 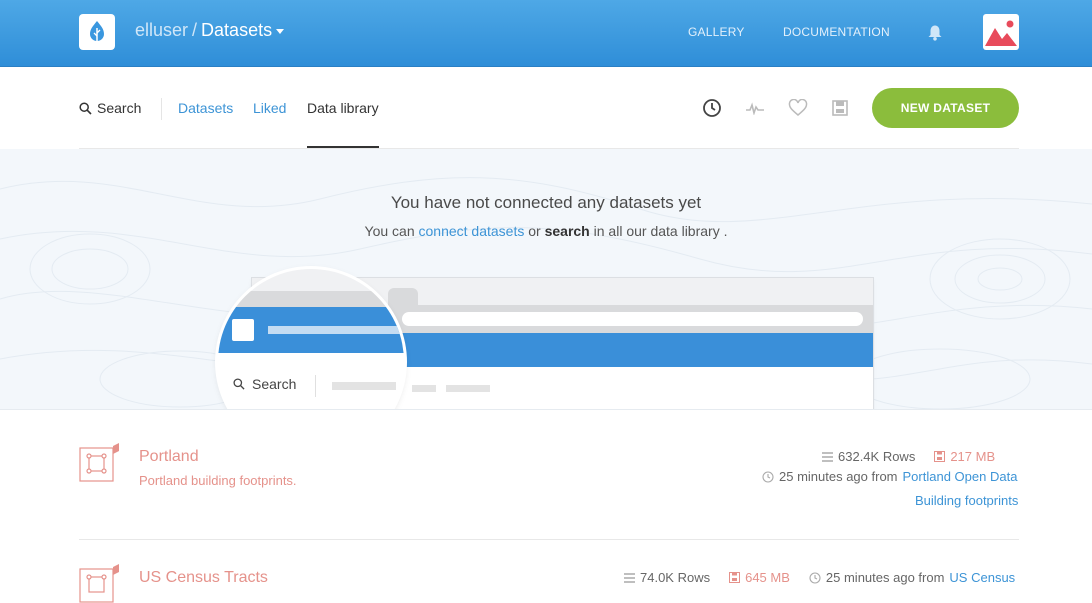 I want to click on dataset-source-info: 25 minutes ago from Portland Open Data, so click(x=889, y=476).